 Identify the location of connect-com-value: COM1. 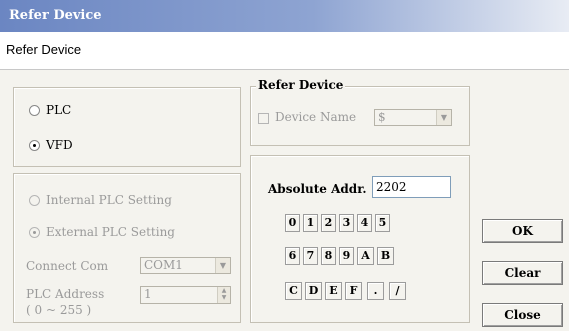
(163, 265).